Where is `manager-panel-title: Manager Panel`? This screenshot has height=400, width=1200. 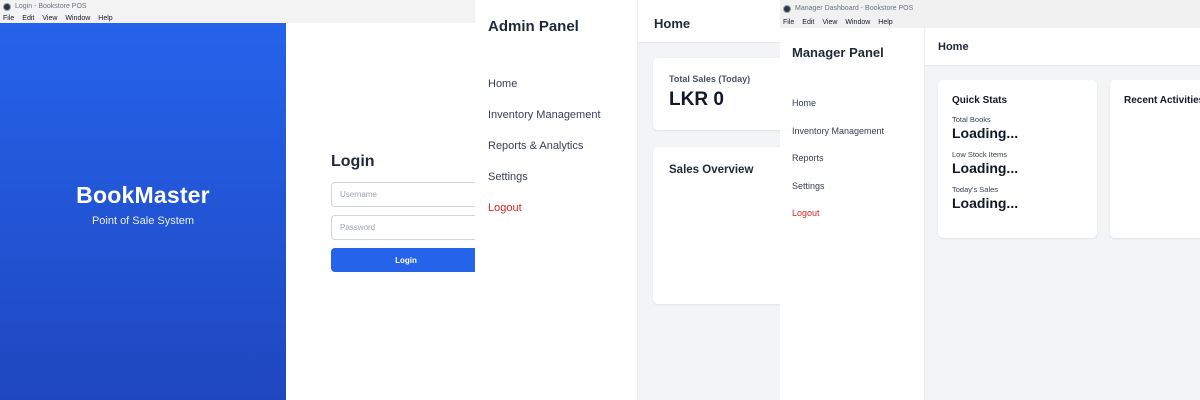
manager-panel-title: Manager Panel is located at coordinates (838, 52).